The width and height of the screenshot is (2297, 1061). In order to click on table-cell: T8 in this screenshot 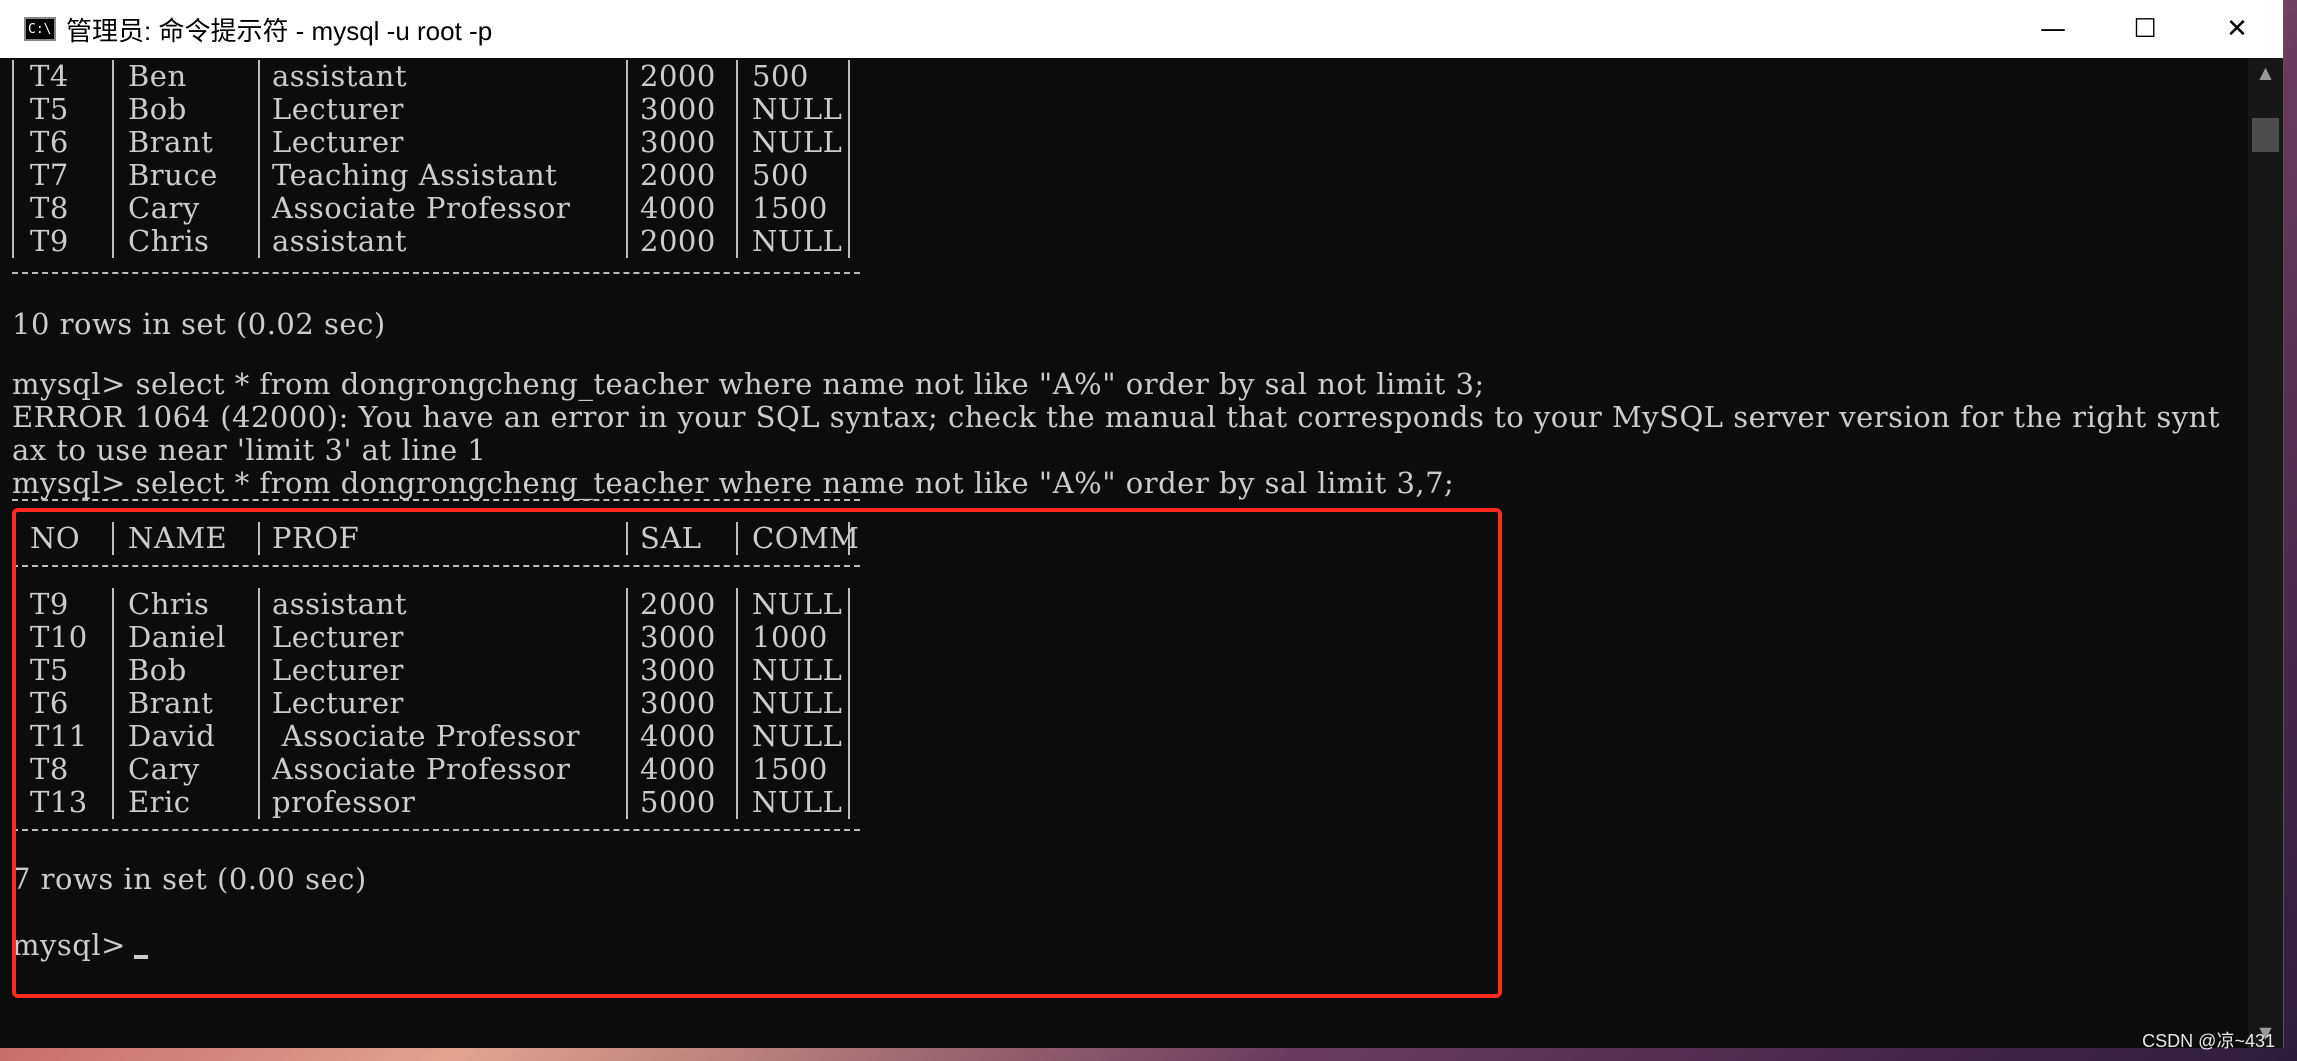, I will do `click(49, 208)`.